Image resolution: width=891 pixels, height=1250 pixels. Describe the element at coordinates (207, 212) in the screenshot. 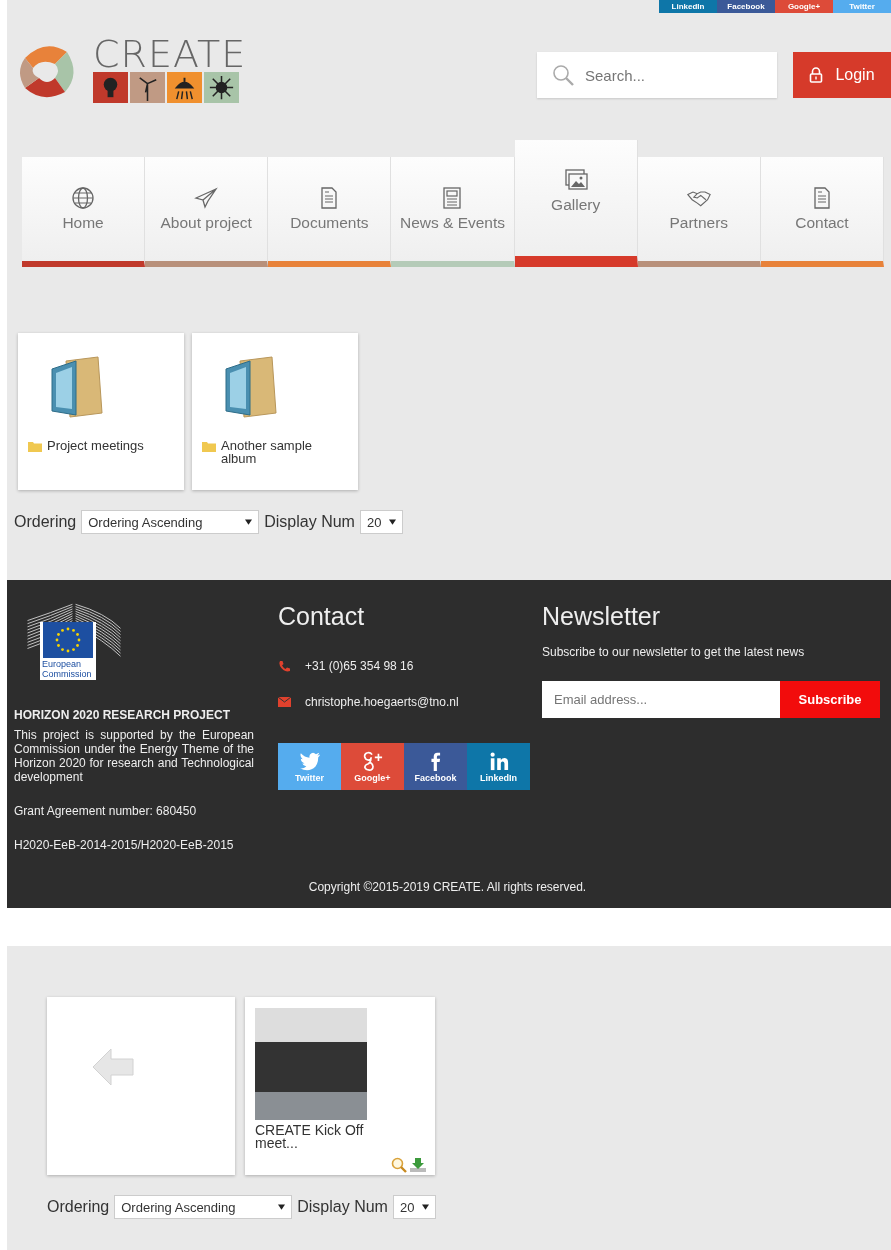

I see `nav-tab: About project` at that location.